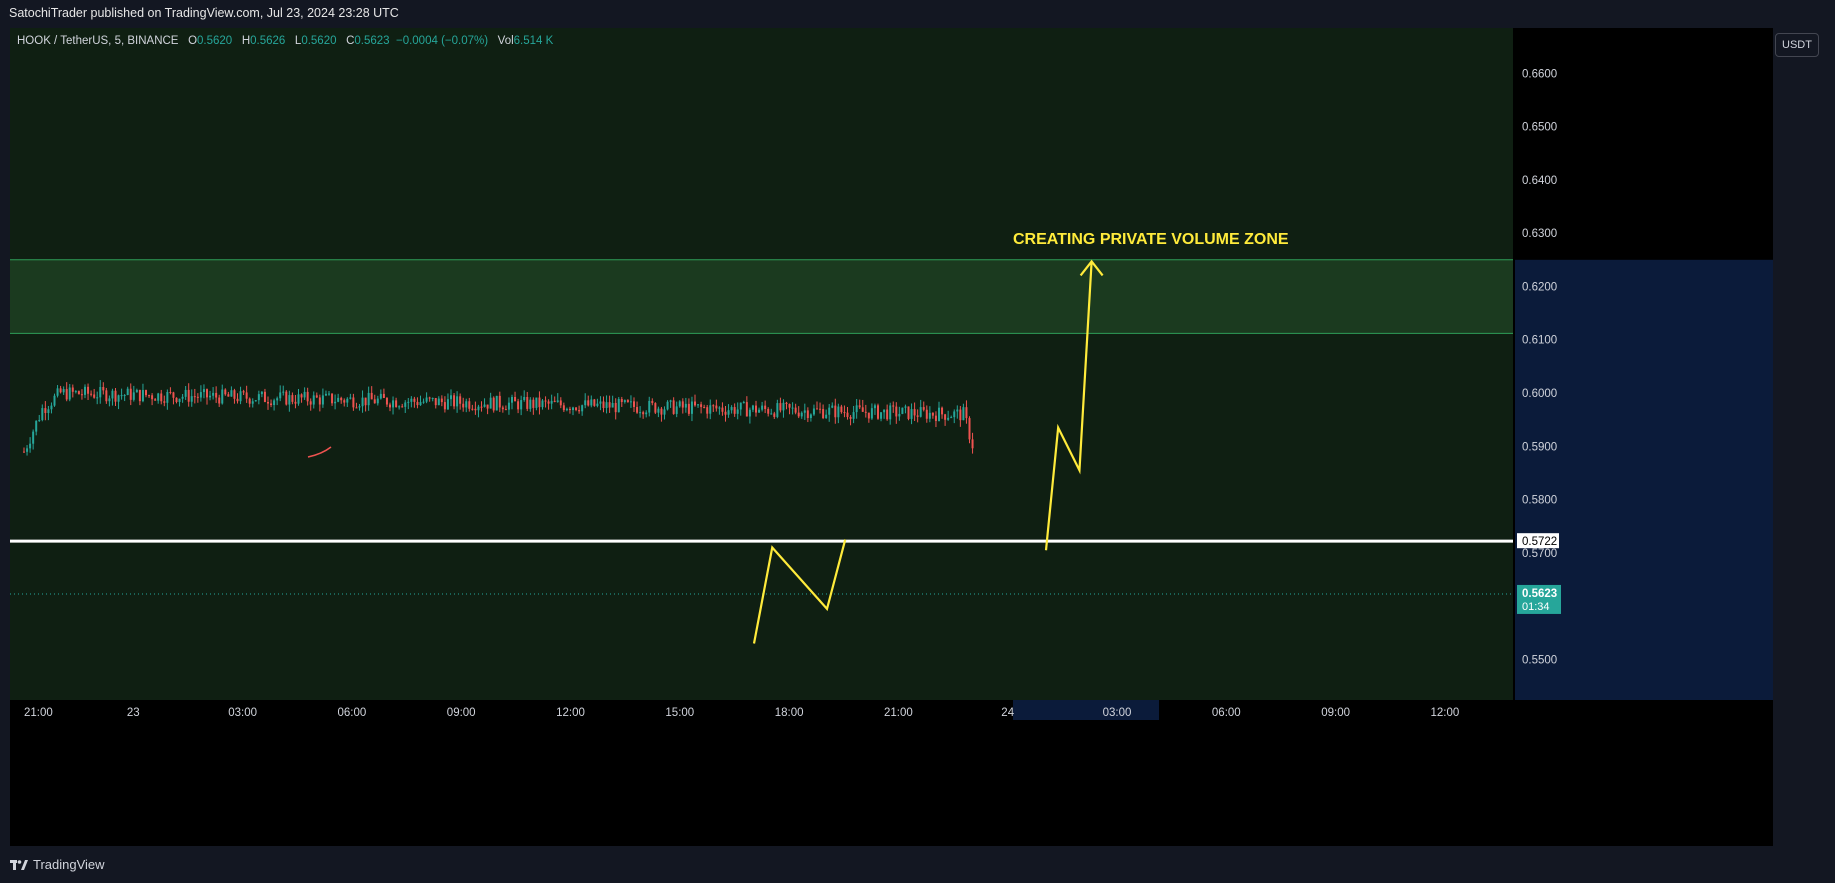  What do you see at coordinates (442, 41) in the screenshot?
I see `change-value: −0.0004 (−0.07%)` at bounding box center [442, 41].